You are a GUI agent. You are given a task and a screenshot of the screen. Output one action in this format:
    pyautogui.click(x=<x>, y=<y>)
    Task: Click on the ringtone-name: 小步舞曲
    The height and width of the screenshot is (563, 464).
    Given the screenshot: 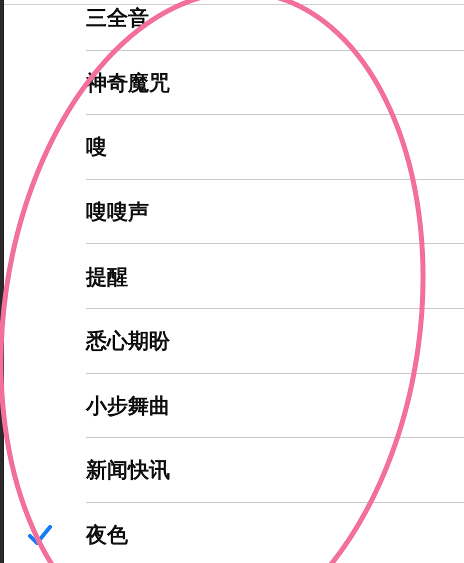 What is the action you would take?
    pyautogui.click(x=128, y=406)
    